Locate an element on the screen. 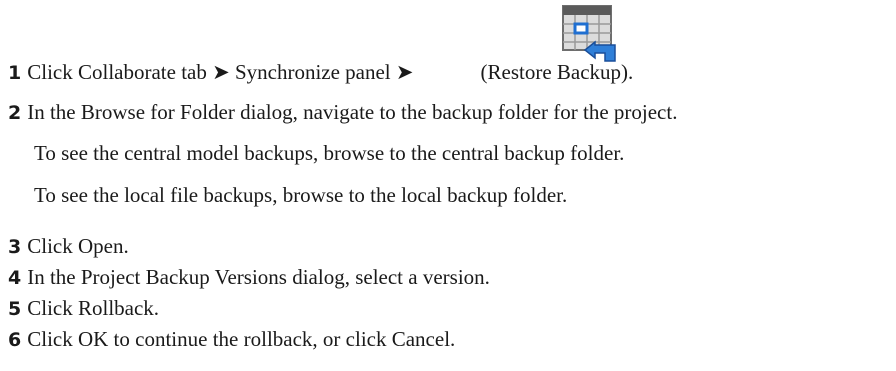 The height and width of the screenshot is (371, 896). step-number: 5 is located at coordinates (15, 309).